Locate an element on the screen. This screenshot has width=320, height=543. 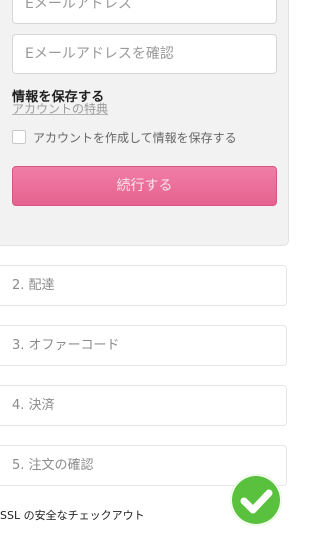
create-account-checkbox-label: アカウントを作成して情報を保存する is located at coordinates (135, 137).